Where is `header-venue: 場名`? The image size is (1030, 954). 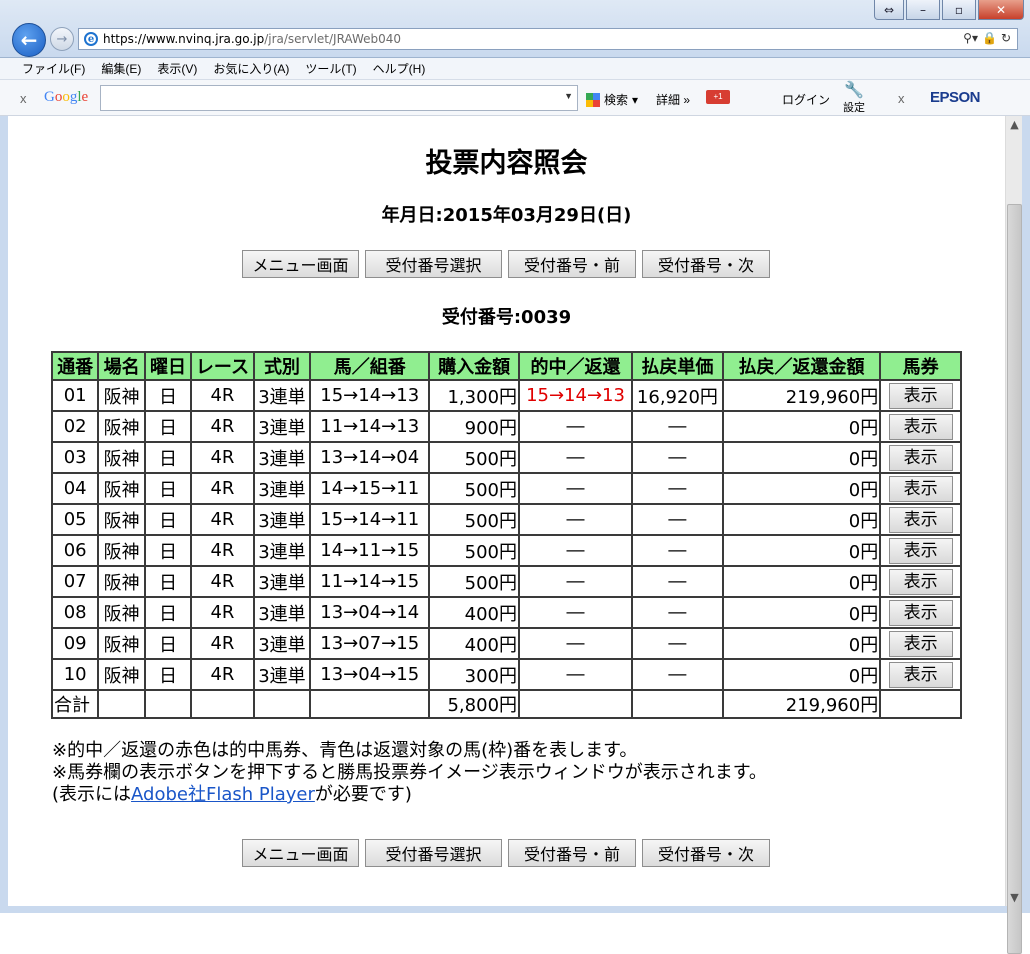
header-venue: 場名 is located at coordinates (121, 366).